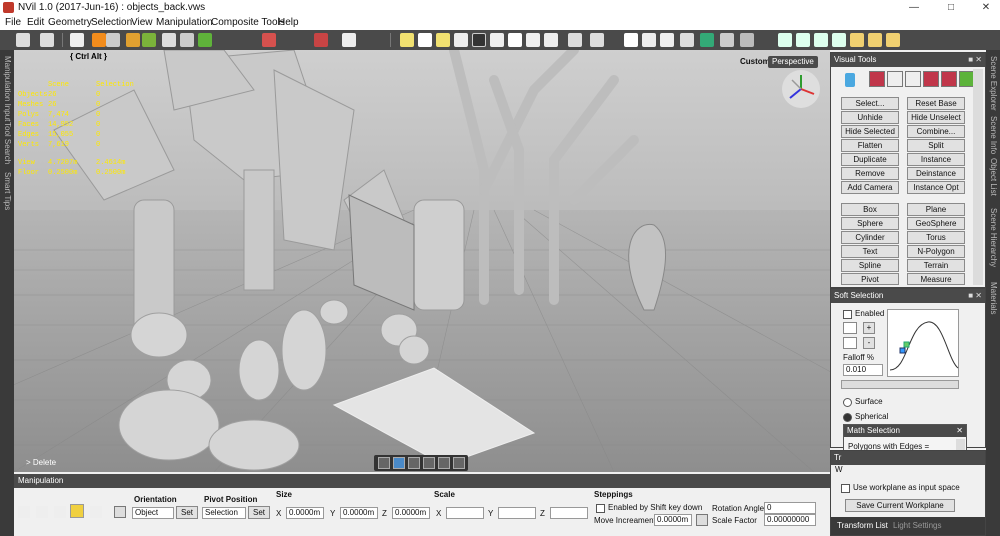 Image resolution: width=1000 pixels, height=536 pixels. What do you see at coordinates (111, 22) in the screenshot?
I see `menu-selection: Selection` at bounding box center [111, 22].